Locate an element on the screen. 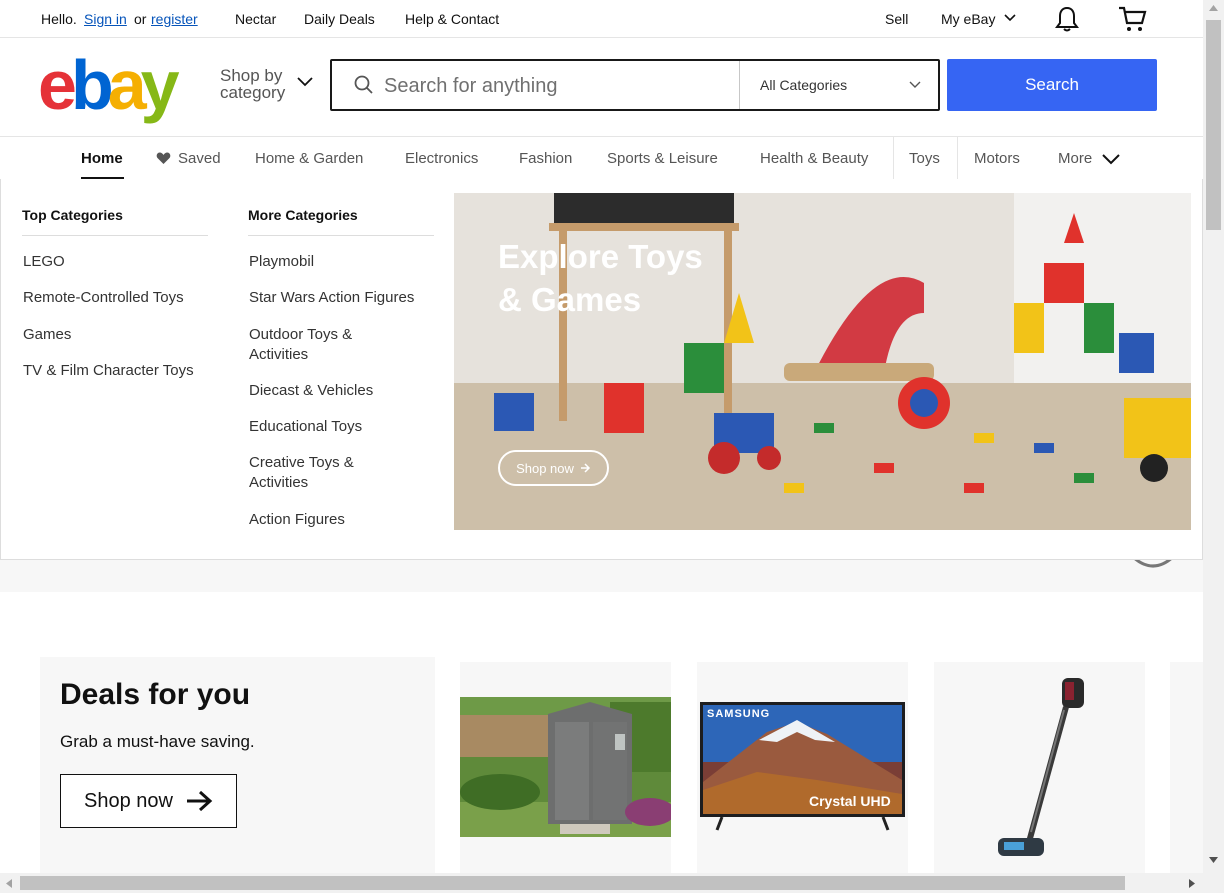 The height and width of the screenshot is (893, 1224). logo-letter: a is located at coordinates (127, 85).